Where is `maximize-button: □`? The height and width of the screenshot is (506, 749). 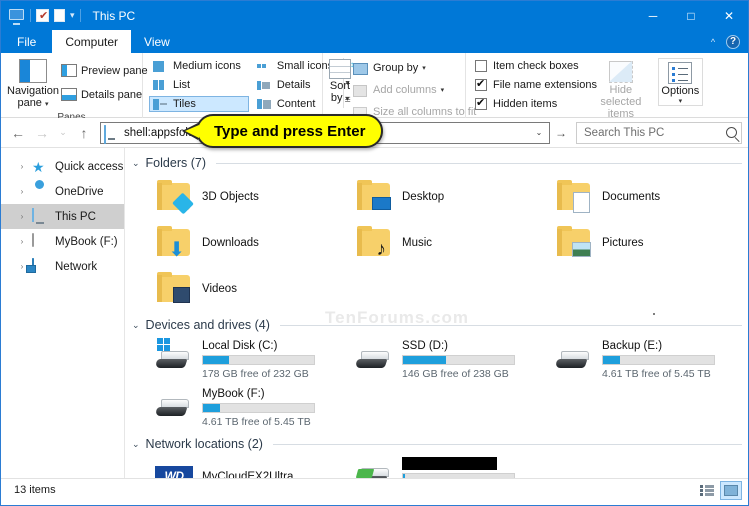 maximize-button: □ is located at coordinates (691, 15).